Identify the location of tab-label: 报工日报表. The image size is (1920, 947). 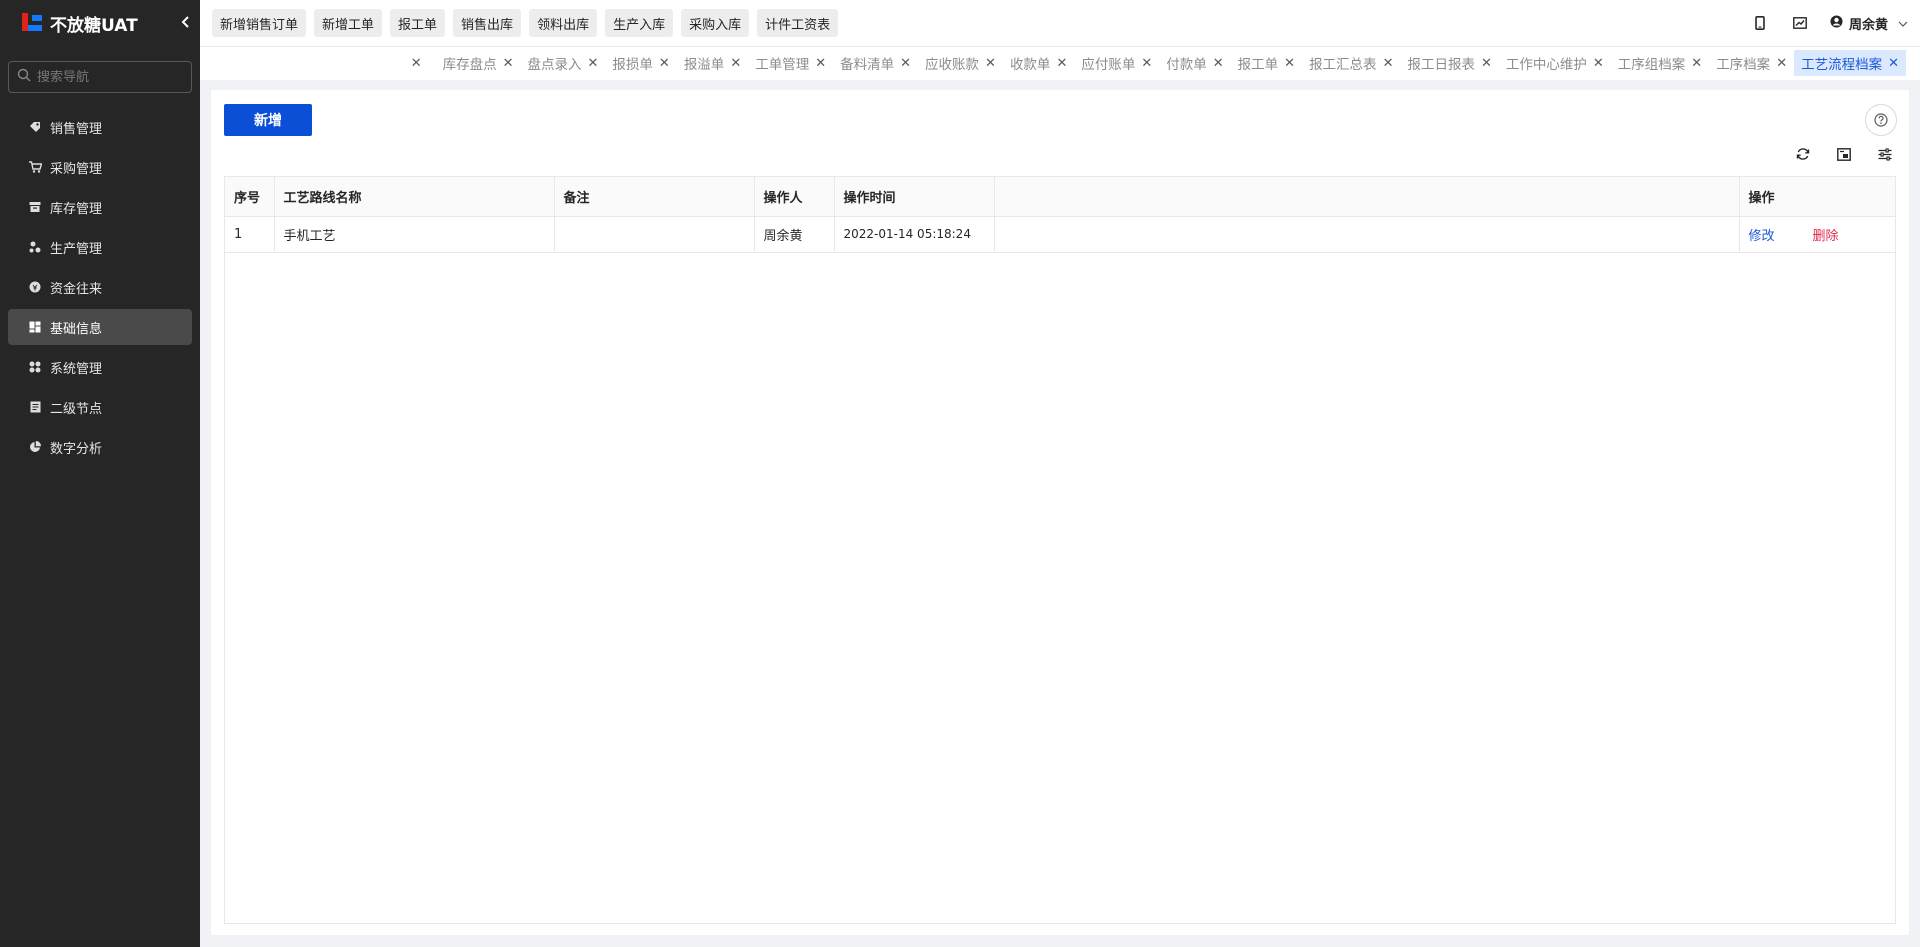
(1441, 65).